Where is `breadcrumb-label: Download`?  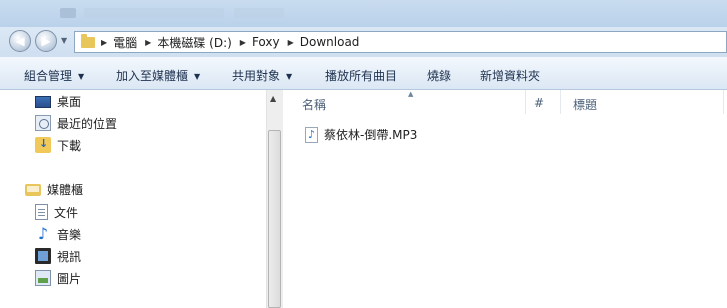 breadcrumb-label: Download is located at coordinates (330, 42).